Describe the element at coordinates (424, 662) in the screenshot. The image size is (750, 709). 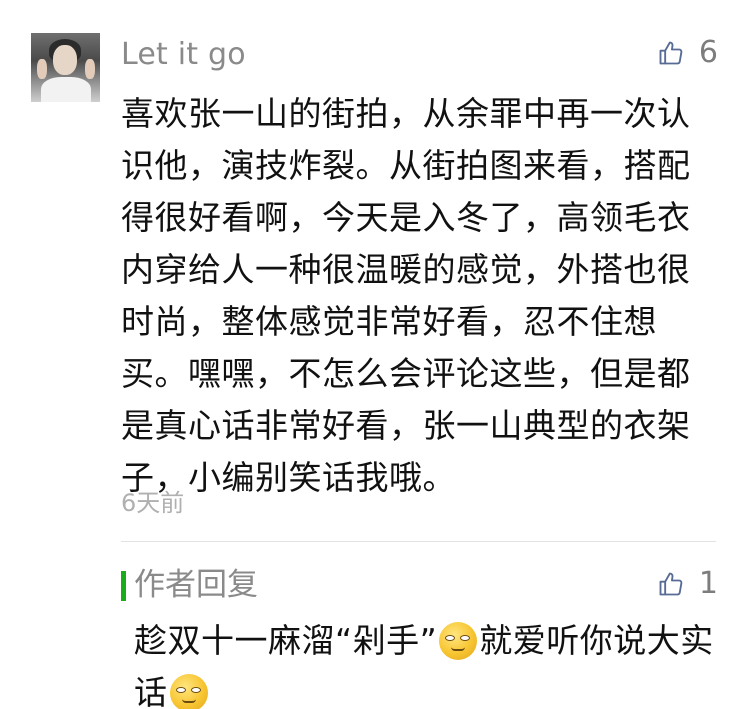
I see `reply-text: 趁双十一麻溜“剁手” 就爱听你说大实话` at that location.